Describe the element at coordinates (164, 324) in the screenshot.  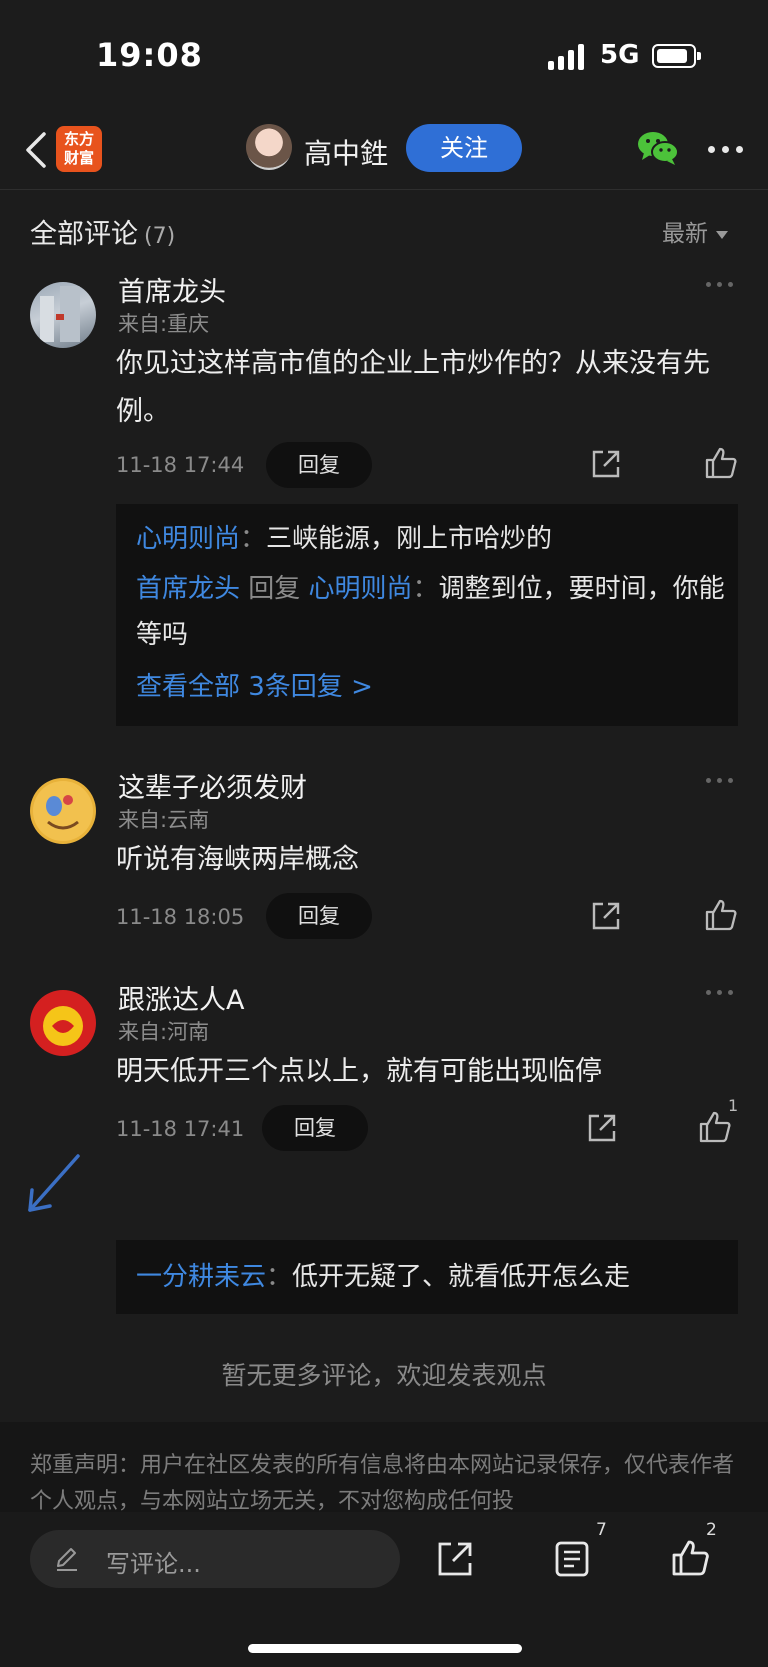
I see `user-region: 来自:重庆` at that location.